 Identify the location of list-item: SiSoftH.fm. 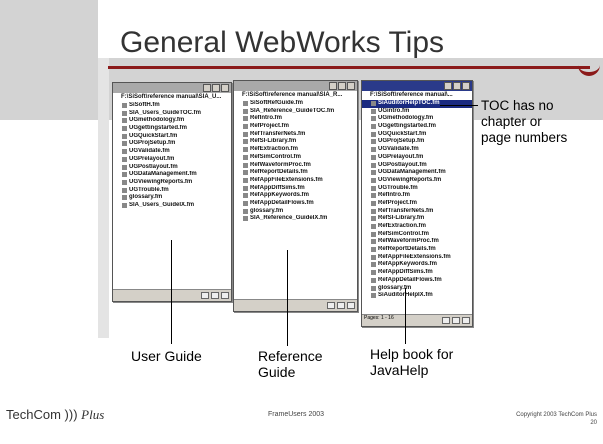
(172, 106).